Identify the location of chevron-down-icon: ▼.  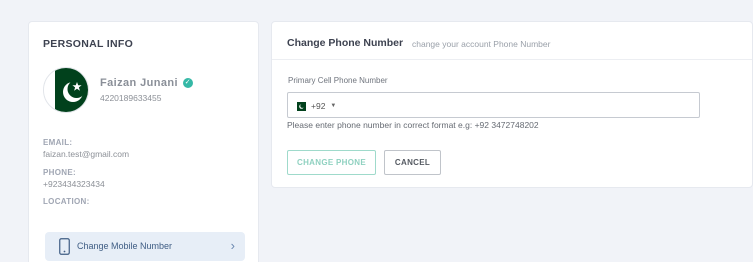
(333, 106).